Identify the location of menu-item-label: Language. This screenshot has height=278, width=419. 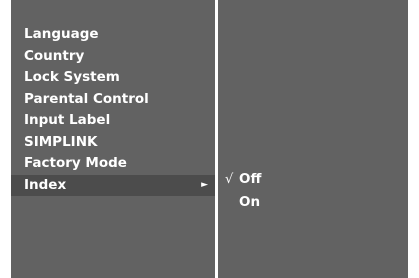
(61, 34).